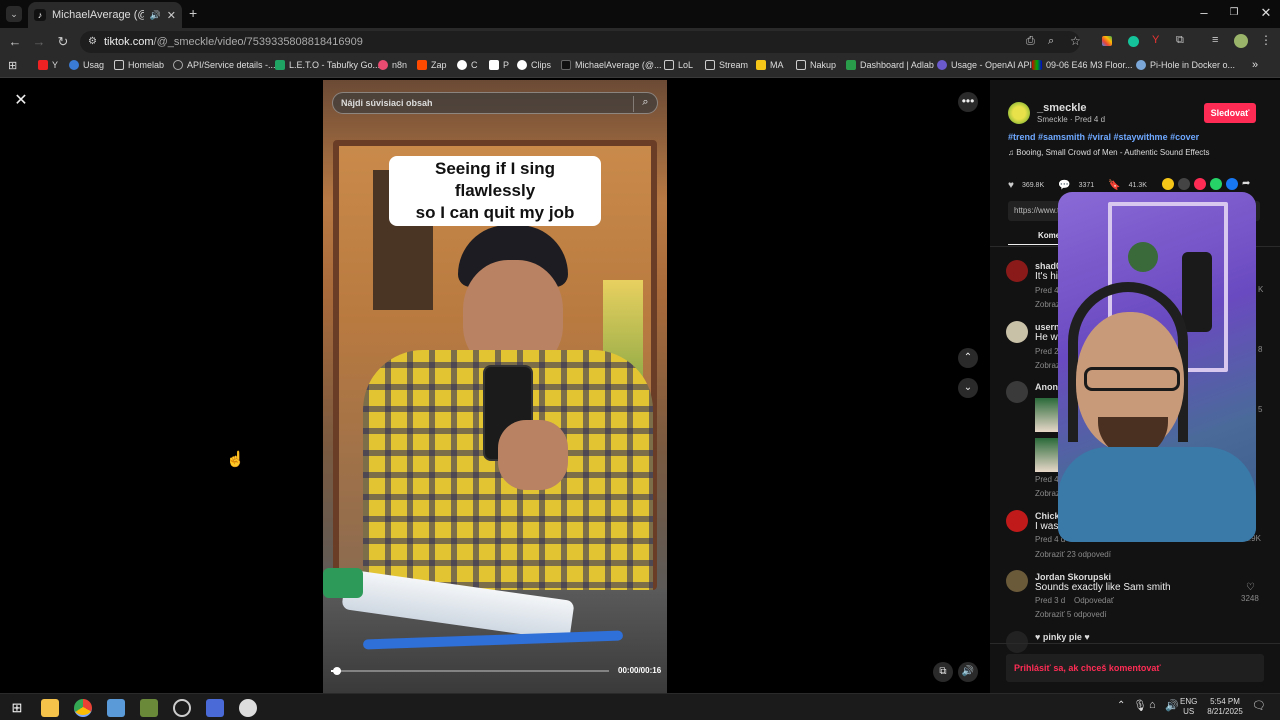 The width and height of the screenshot is (1280, 720). Describe the element at coordinates (499, 65) in the screenshot. I see `bookmark-p: P` at that location.